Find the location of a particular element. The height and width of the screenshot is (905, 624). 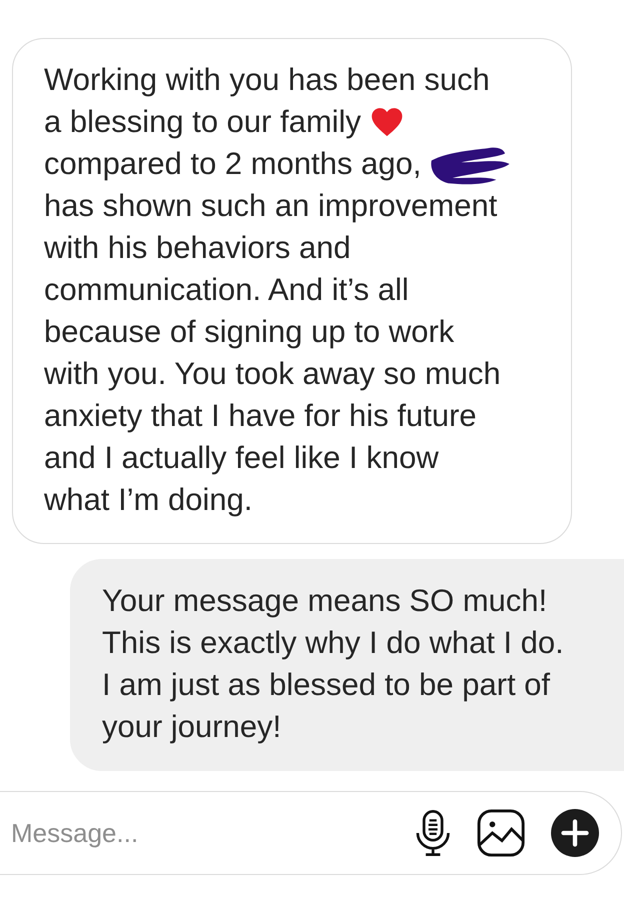

message-text: because of signing up to work is located at coordinates (249, 332).